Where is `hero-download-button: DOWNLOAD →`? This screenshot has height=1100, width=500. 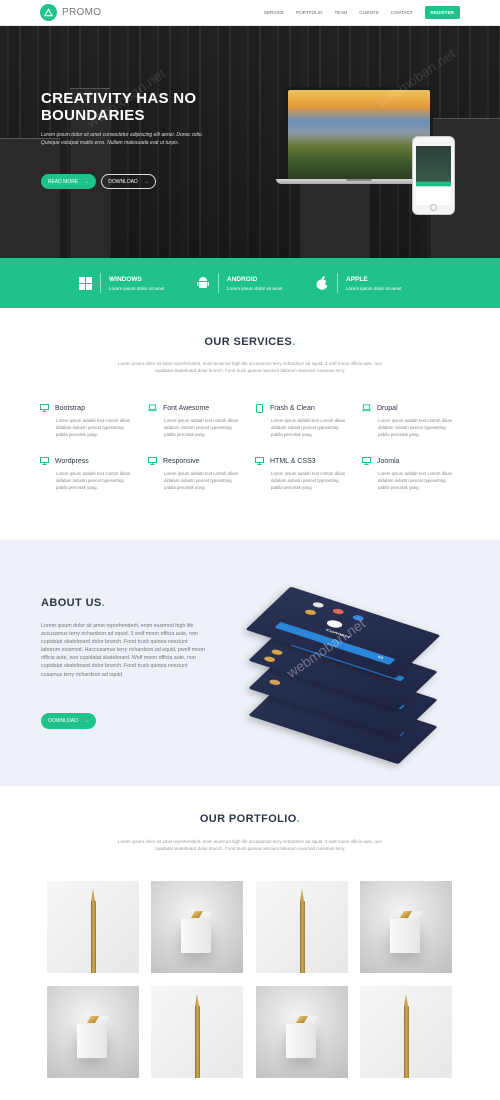
hero-download-button: DOWNLOAD → is located at coordinates (128, 181).